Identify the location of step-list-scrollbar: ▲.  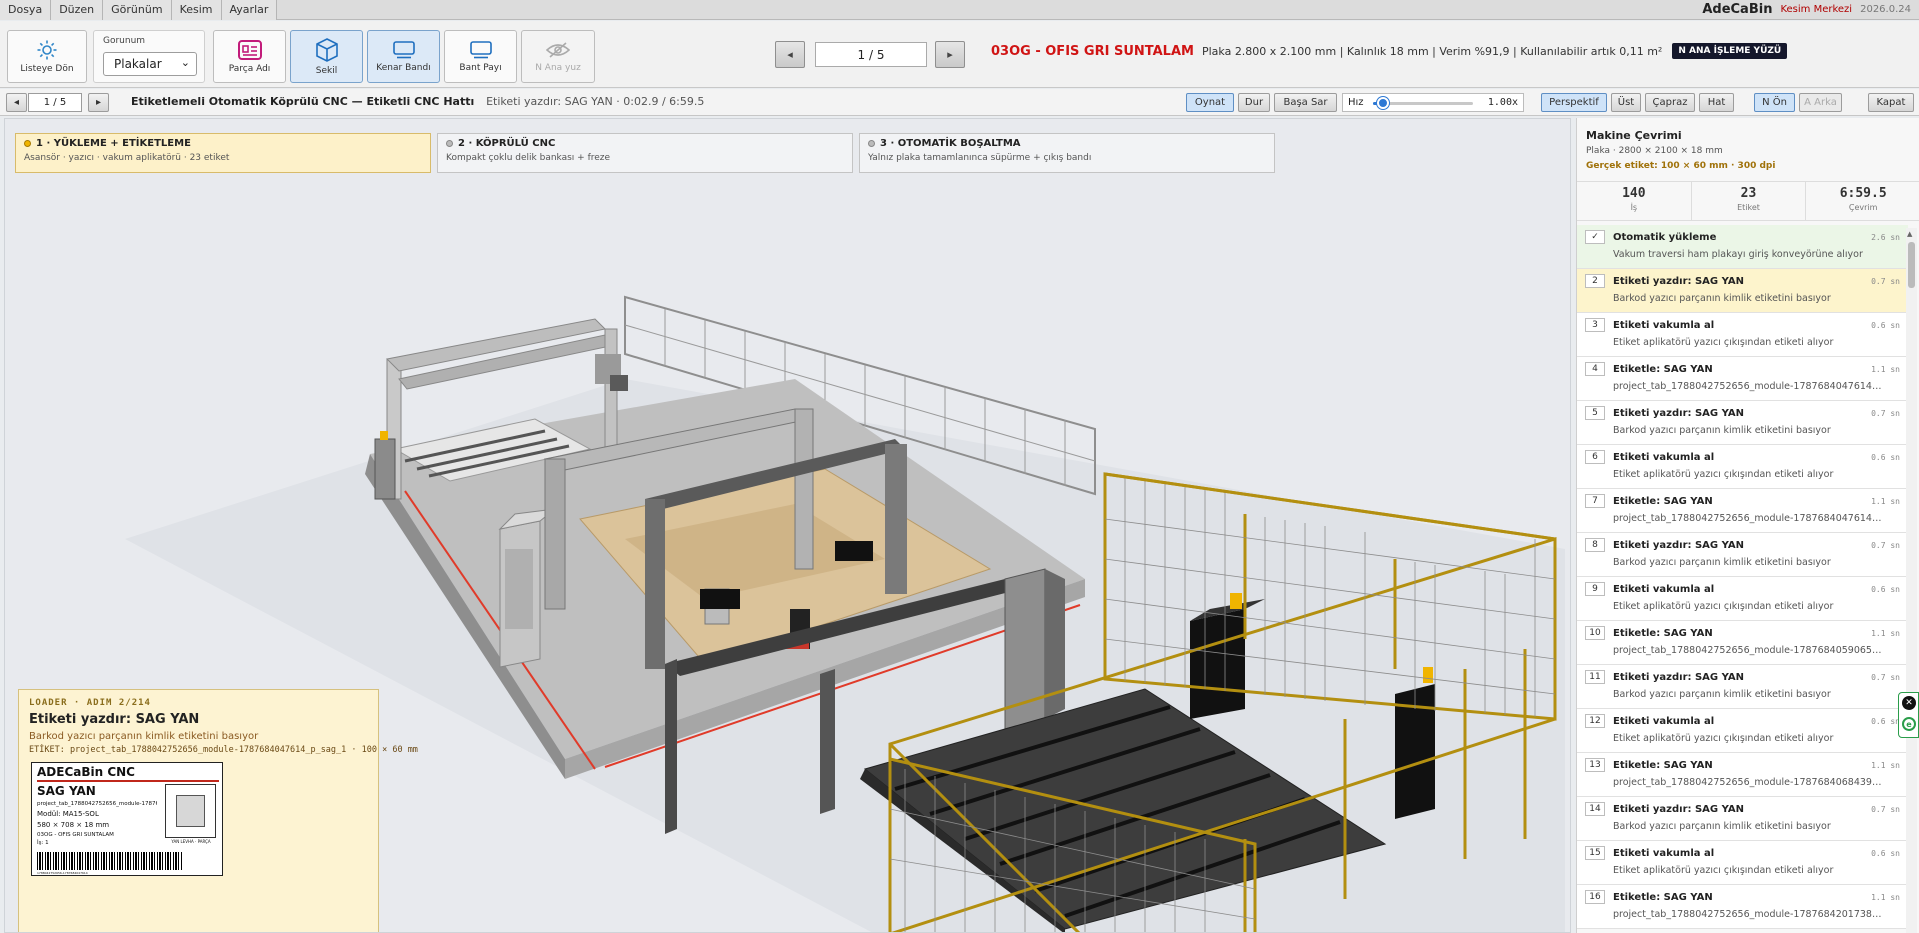
(1911, 580).